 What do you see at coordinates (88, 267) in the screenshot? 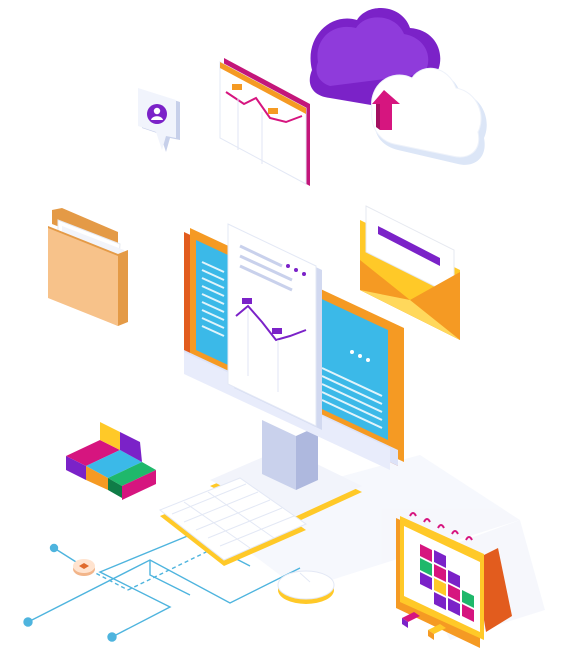
I see `folder-icon` at bounding box center [88, 267].